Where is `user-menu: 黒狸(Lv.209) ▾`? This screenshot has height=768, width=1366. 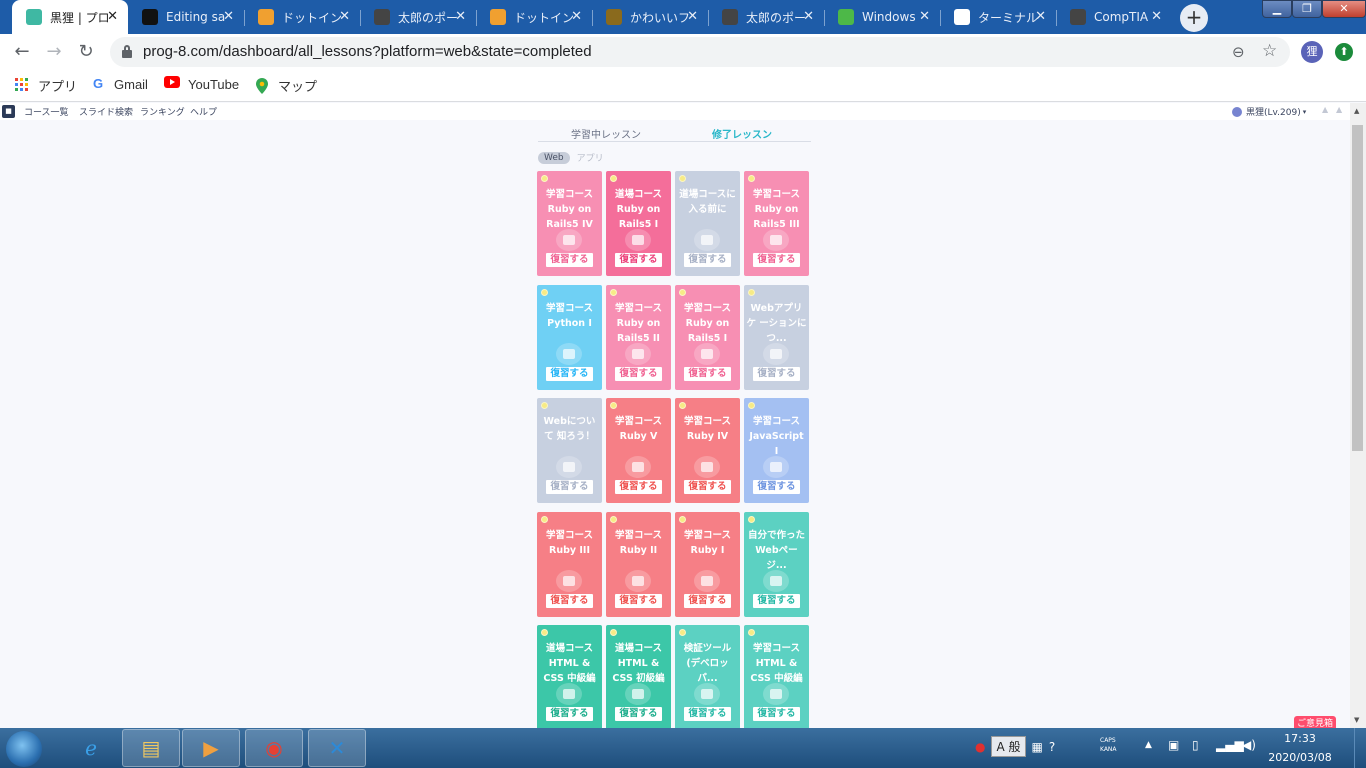
user-menu: 黒狸(Lv.209) ▾ is located at coordinates (1269, 111).